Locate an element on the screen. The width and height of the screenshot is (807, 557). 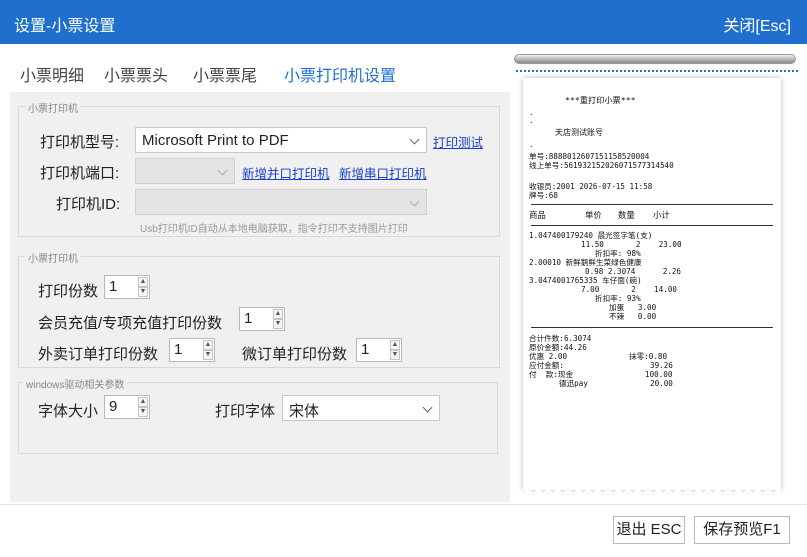
receipt-header-item: 商品 is located at coordinates (537, 215).